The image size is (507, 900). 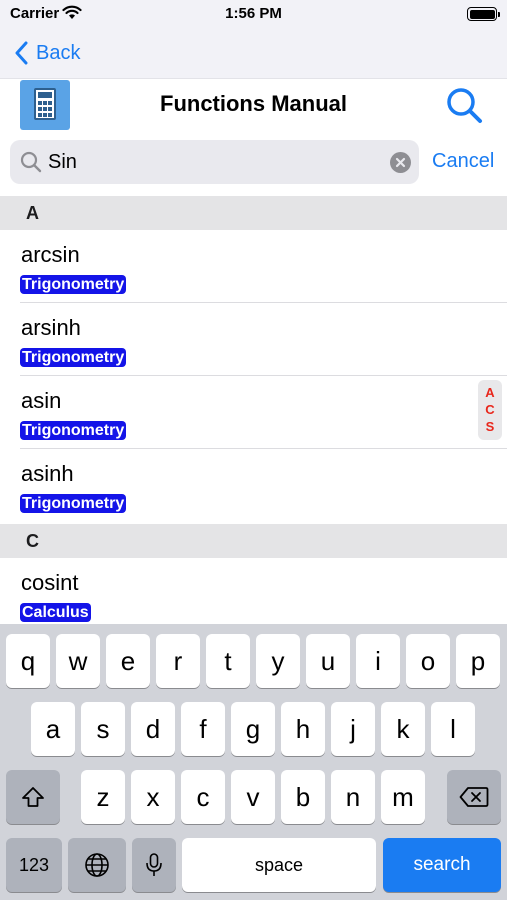 What do you see at coordinates (203, 797) in the screenshot?
I see `key-c: c` at bounding box center [203, 797].